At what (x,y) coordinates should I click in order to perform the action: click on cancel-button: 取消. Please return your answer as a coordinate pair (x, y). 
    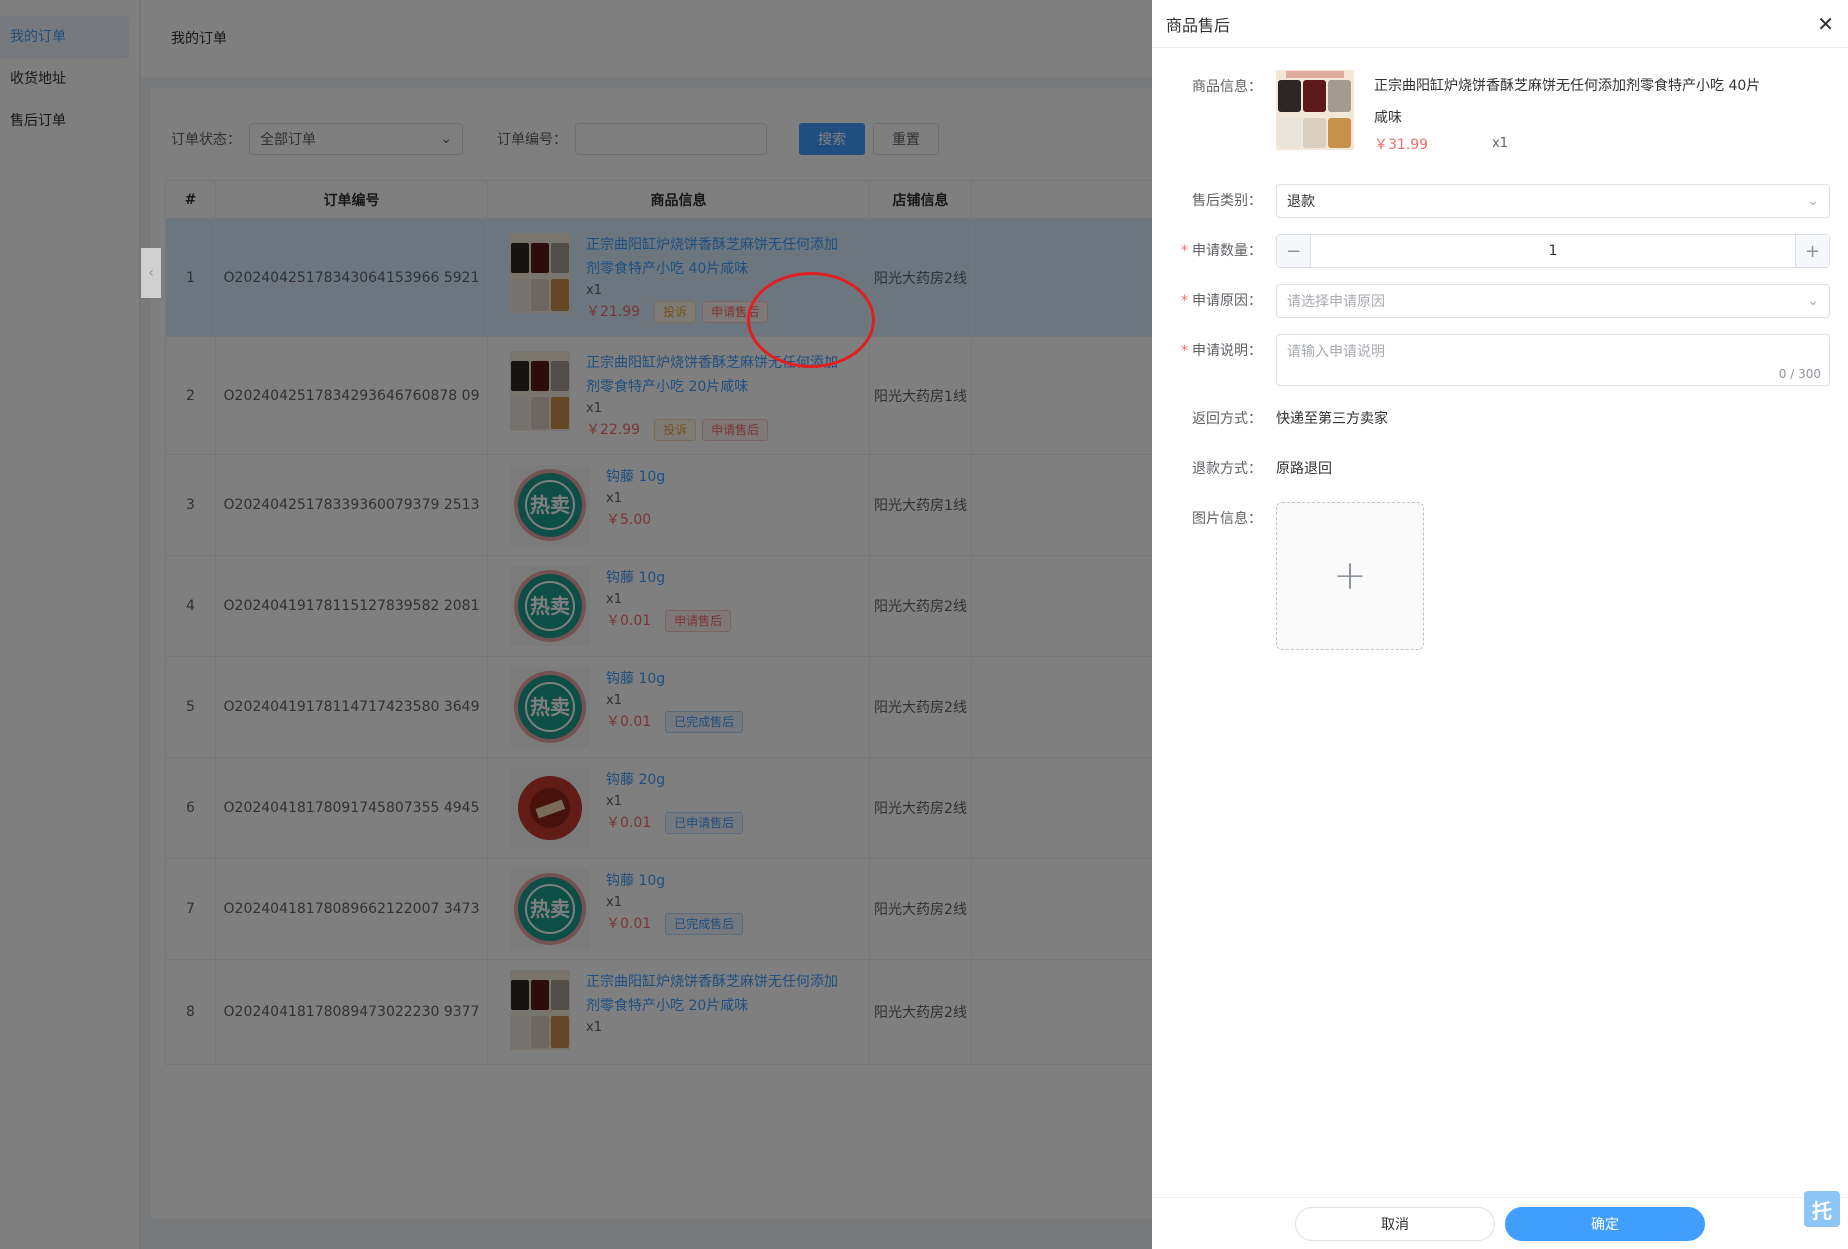
    Looking at the image, I should click on (1395, 1223).